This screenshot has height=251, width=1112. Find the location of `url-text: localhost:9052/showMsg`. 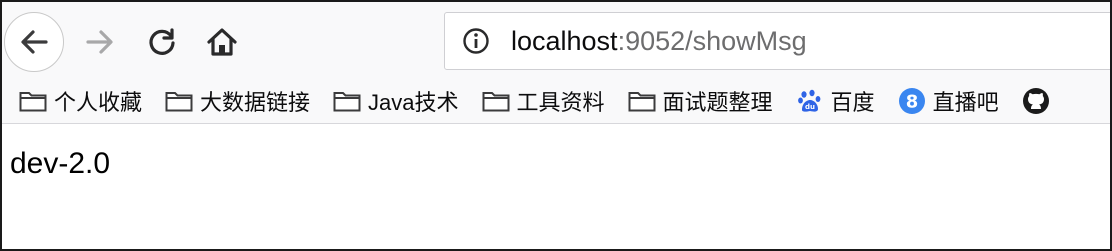

url-text: localhost:9052/showMsg is located at coordinates (659, 41).